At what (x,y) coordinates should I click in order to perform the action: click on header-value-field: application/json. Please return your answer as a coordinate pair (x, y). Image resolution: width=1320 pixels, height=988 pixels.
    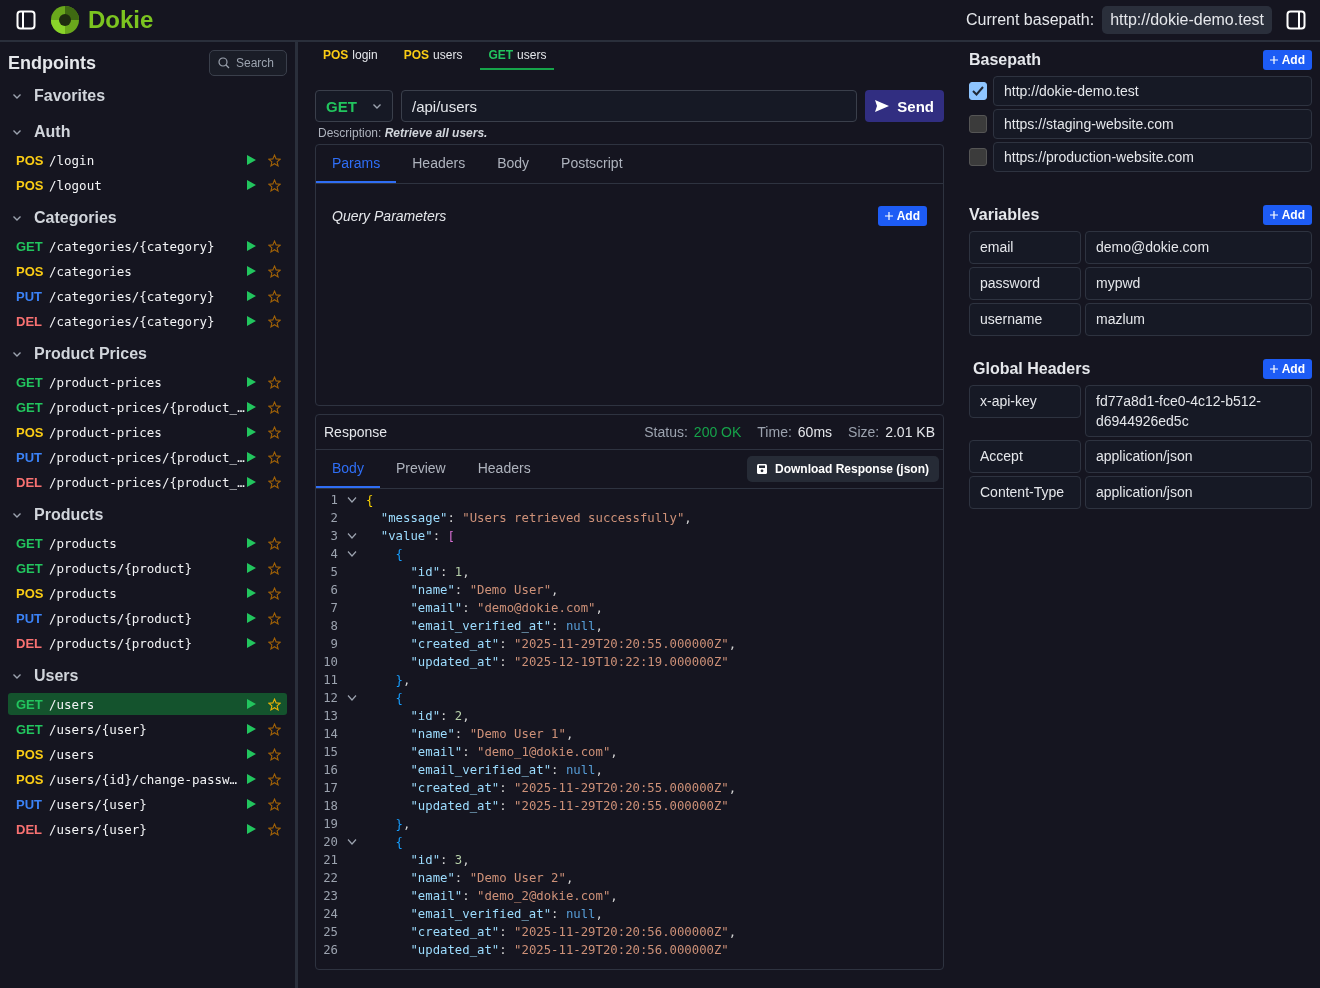
    Looking at the image, I should click on (1198, 456).